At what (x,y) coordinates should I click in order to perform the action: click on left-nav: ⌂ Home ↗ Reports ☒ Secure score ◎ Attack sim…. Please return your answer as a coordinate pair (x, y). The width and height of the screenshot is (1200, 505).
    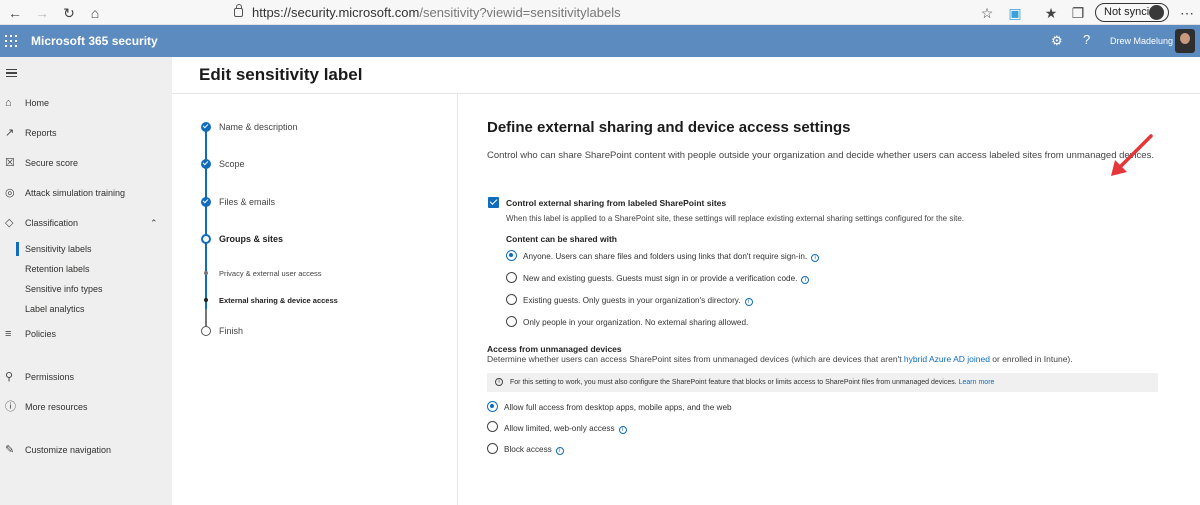
    Looking at the image, I should click on (86, 281).